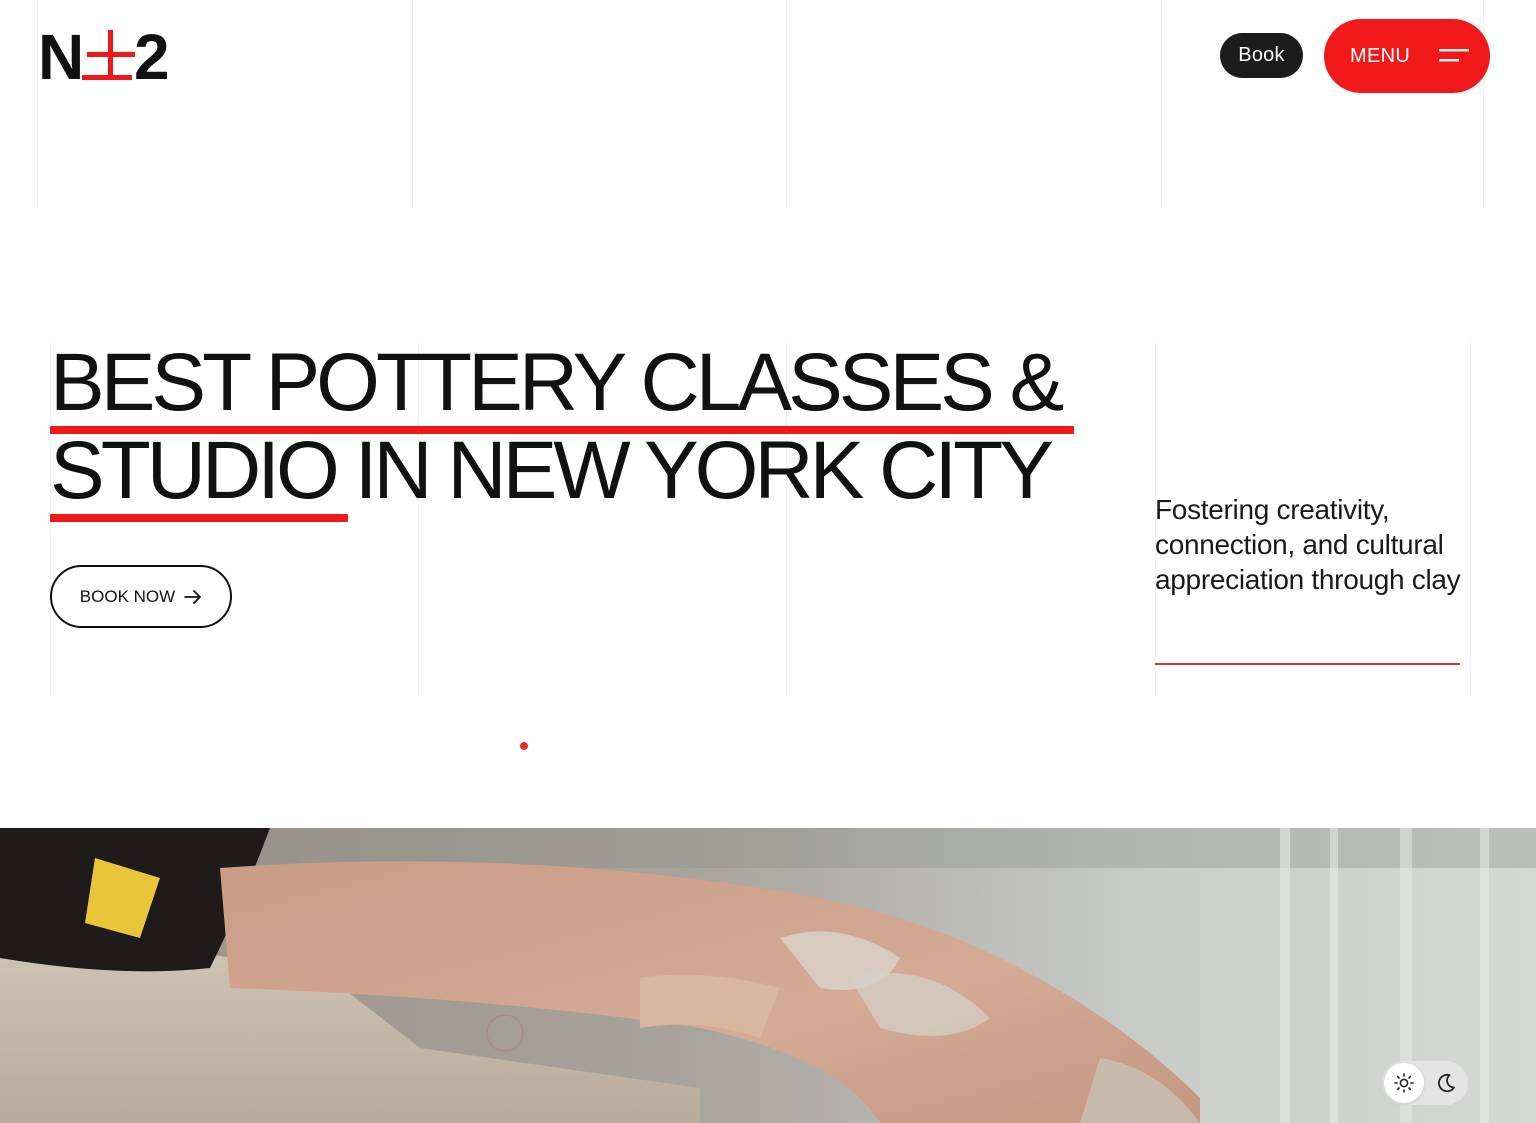 This screenshot has width=1536, height=1123. I want to click on tagline-rule, so click(1307, 664).